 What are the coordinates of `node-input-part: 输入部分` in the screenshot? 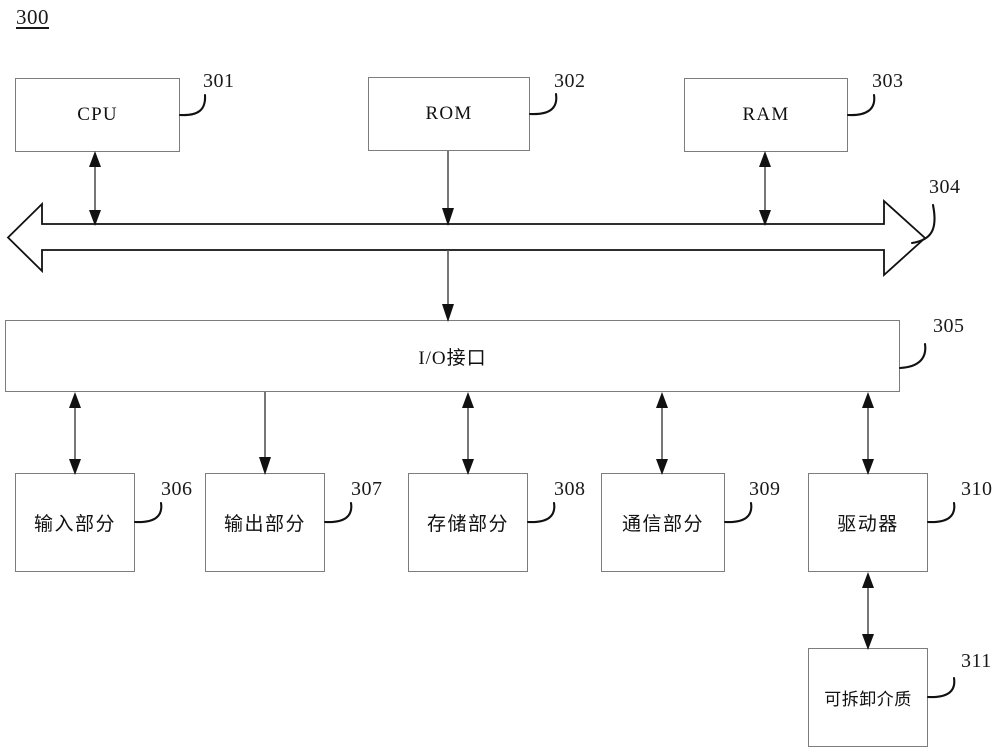 It's located at (75, 522).